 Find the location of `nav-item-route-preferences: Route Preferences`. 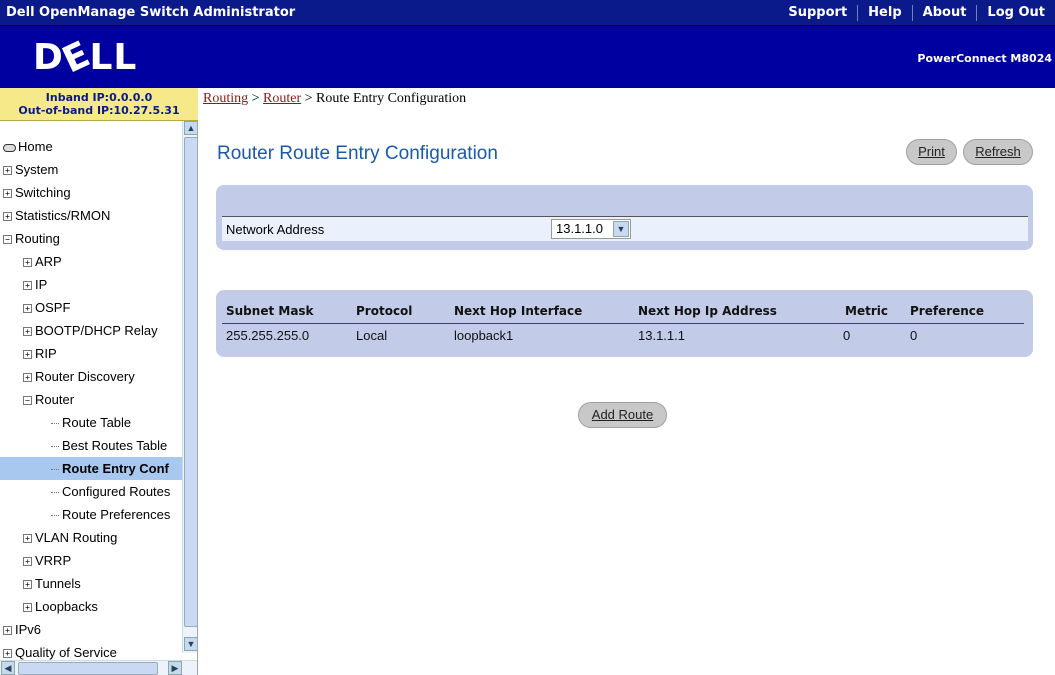

nav-item-route-preferences: Route Preferences is located at coordinates (91, 514).